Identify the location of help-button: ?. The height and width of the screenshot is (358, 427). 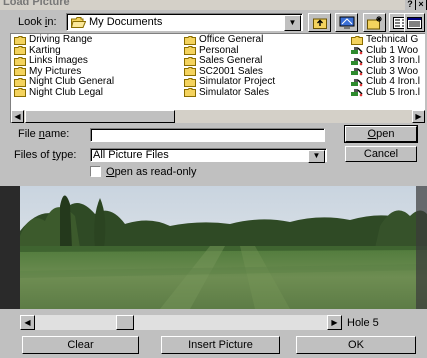
(410, 5).